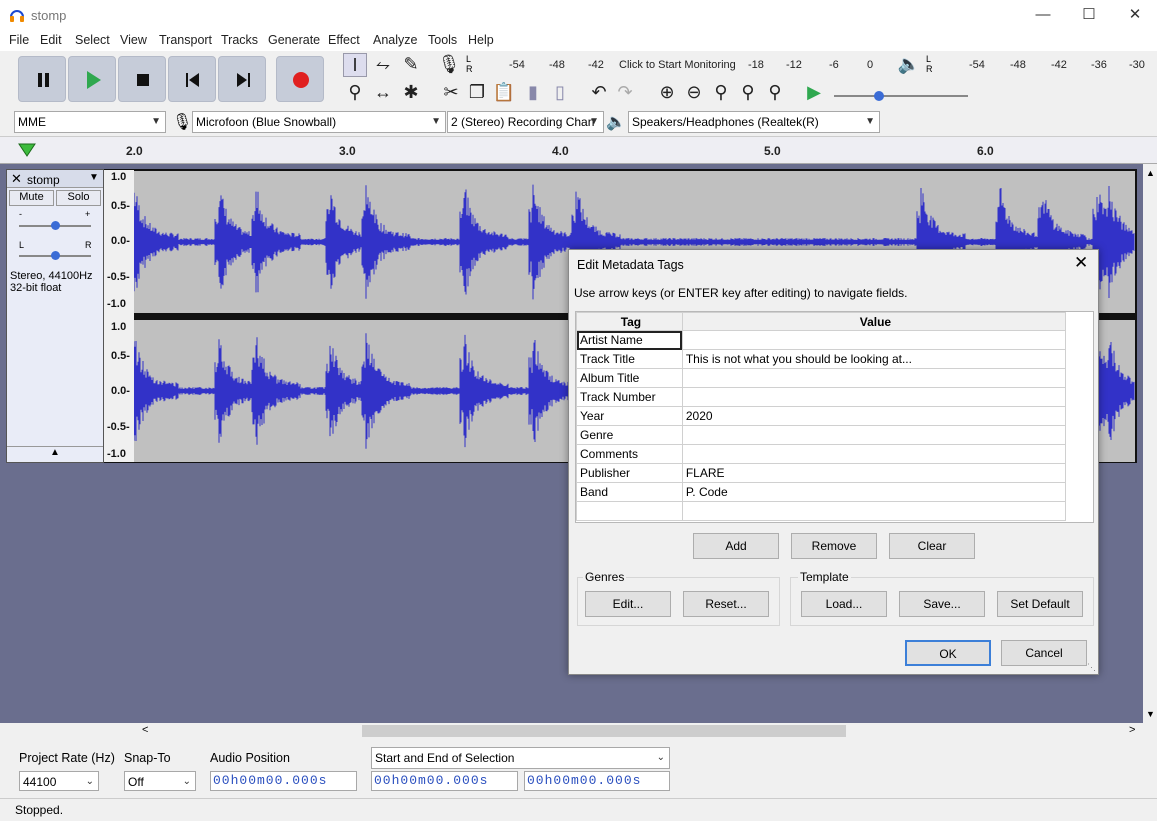 The height and width of the screenshot is (821, 1157). I want to click on play-speed-slider, so click(901, 96).